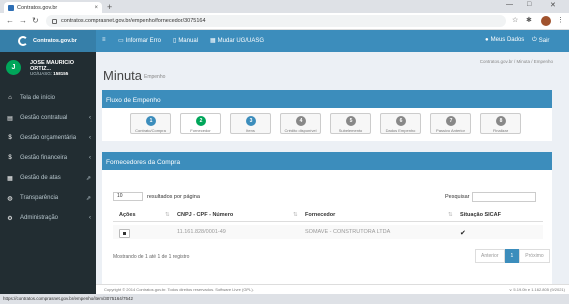 The width and height of the screenshot is (569, 304). What do you see at coordinates (127, 215) in the screenshot?
I see `col-acoes: Ações` at bounding box center [127, 215].